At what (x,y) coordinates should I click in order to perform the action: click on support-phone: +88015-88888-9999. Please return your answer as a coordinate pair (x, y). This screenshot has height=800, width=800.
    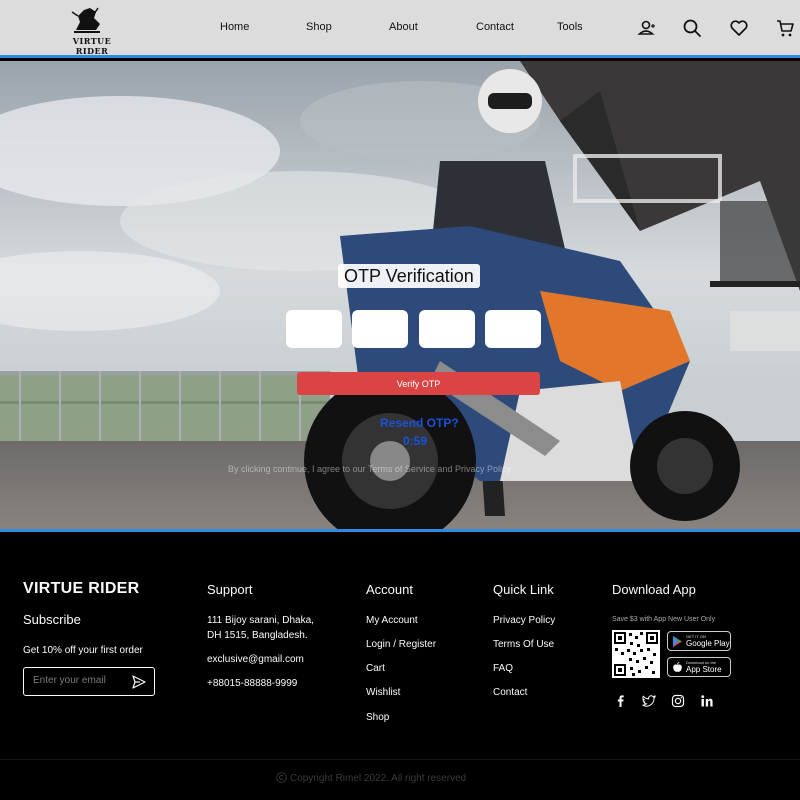
    Looking at the image, I should click on (252, 683).